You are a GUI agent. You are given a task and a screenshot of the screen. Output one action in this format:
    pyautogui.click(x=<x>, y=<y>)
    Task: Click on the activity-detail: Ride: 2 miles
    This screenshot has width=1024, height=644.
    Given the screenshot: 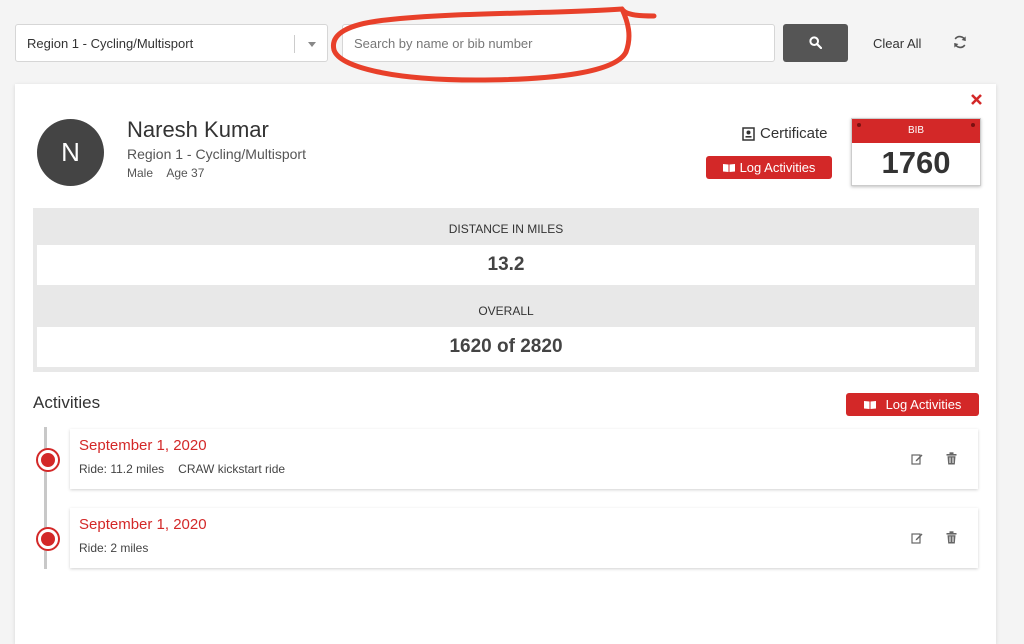 What is the action you would take?
    pyautogui.click(x=120, y=548)
    